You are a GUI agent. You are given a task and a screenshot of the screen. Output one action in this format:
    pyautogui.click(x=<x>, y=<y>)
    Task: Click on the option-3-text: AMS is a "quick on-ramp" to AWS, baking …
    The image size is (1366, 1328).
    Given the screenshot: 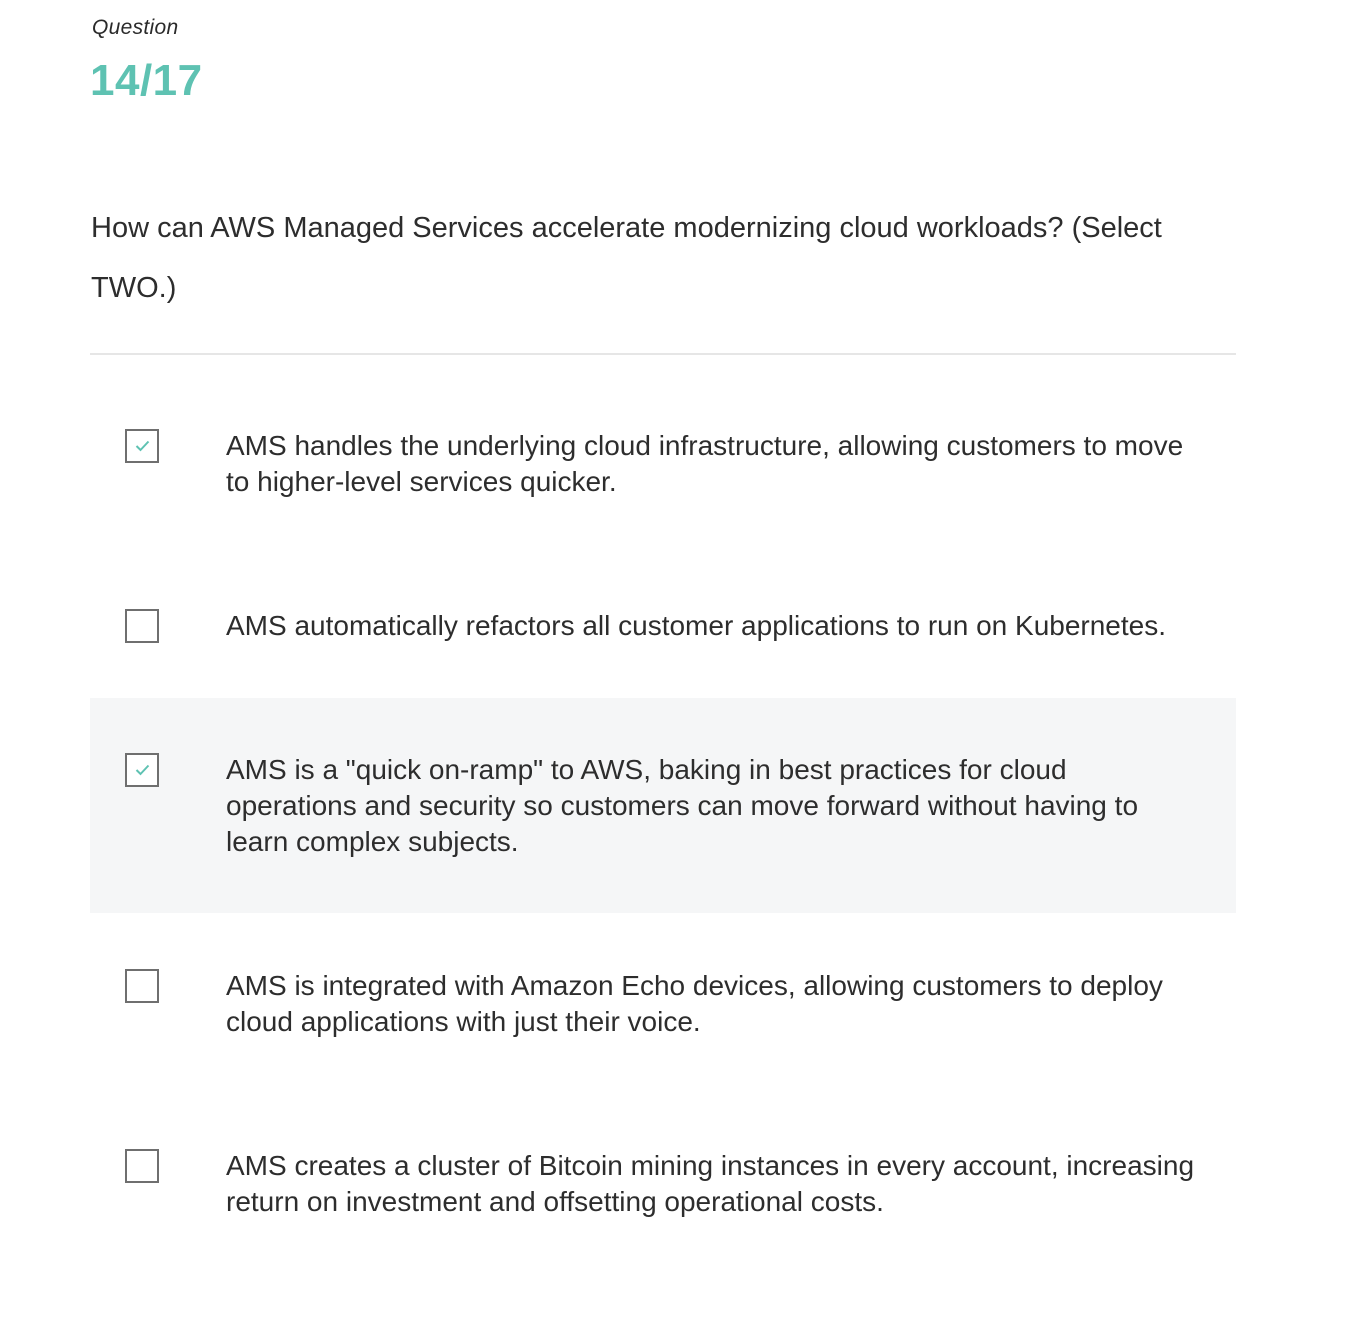 What is the action you would take?
    pyautogui.click(x=682, y=805)
    